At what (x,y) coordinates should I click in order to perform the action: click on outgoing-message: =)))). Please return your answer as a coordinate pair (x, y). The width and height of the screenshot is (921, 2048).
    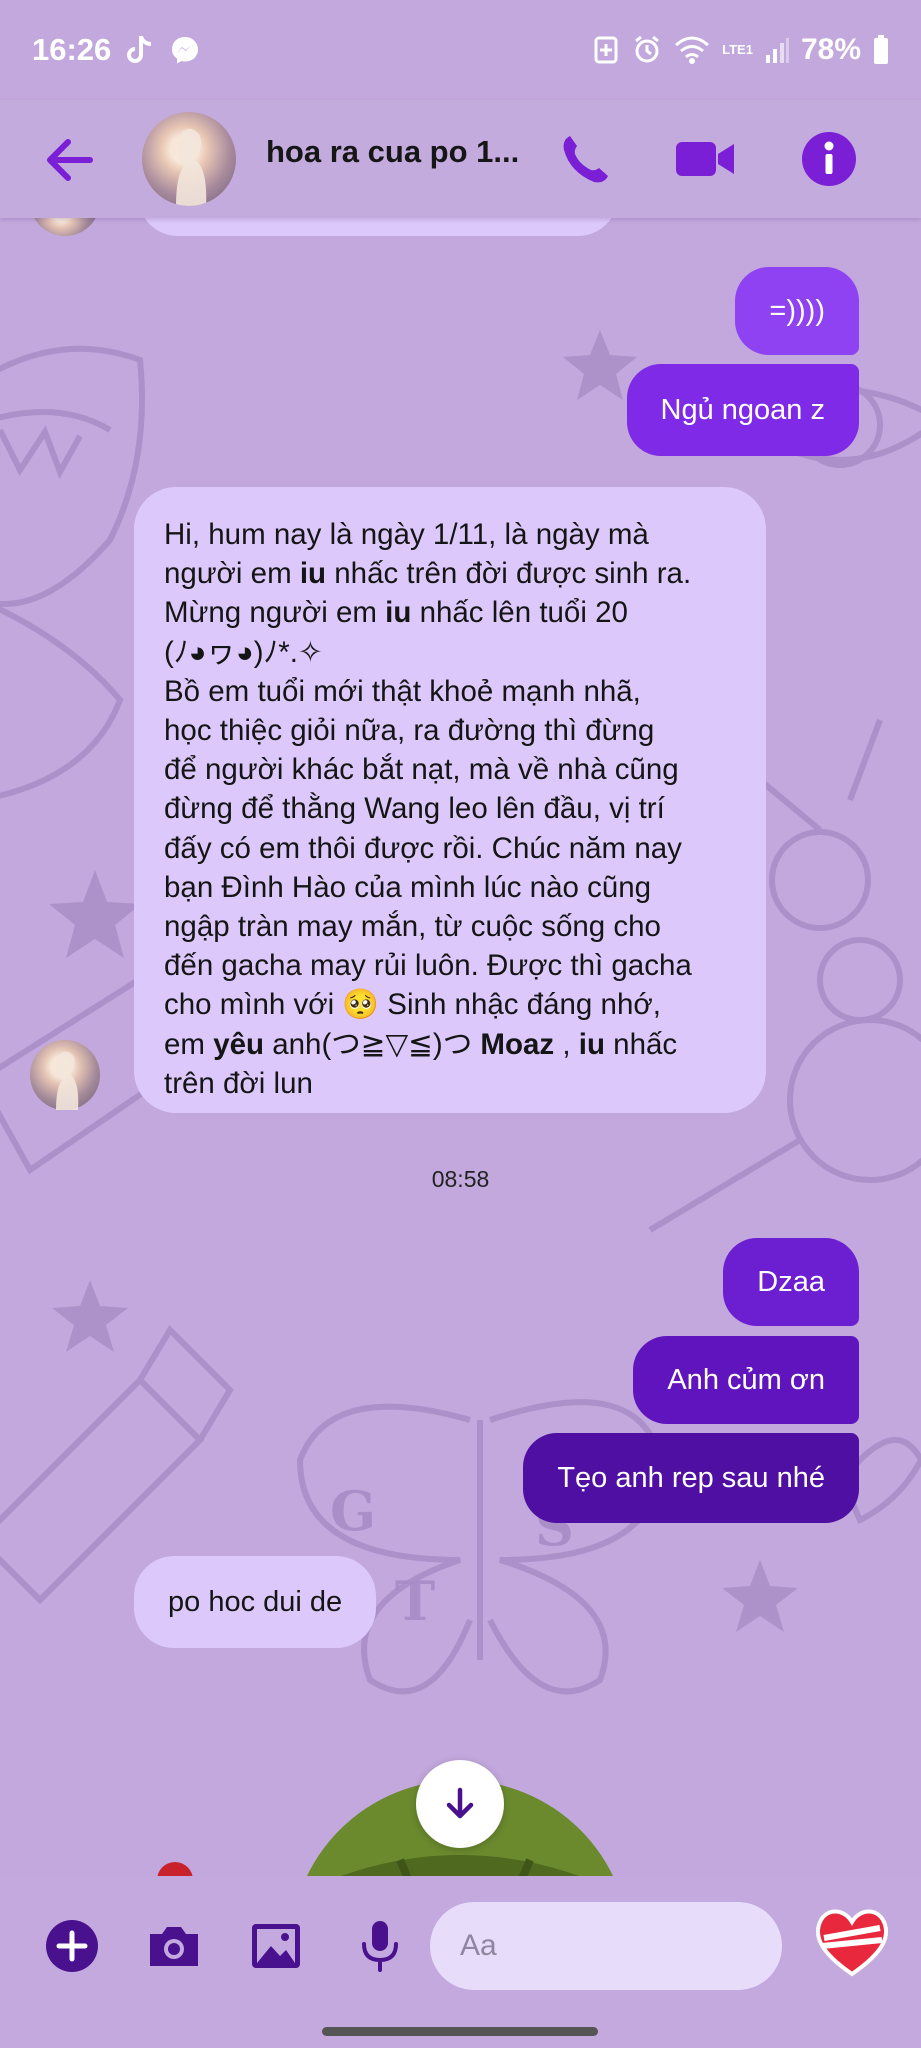
    Looking at the image, I should click on (797, 311).